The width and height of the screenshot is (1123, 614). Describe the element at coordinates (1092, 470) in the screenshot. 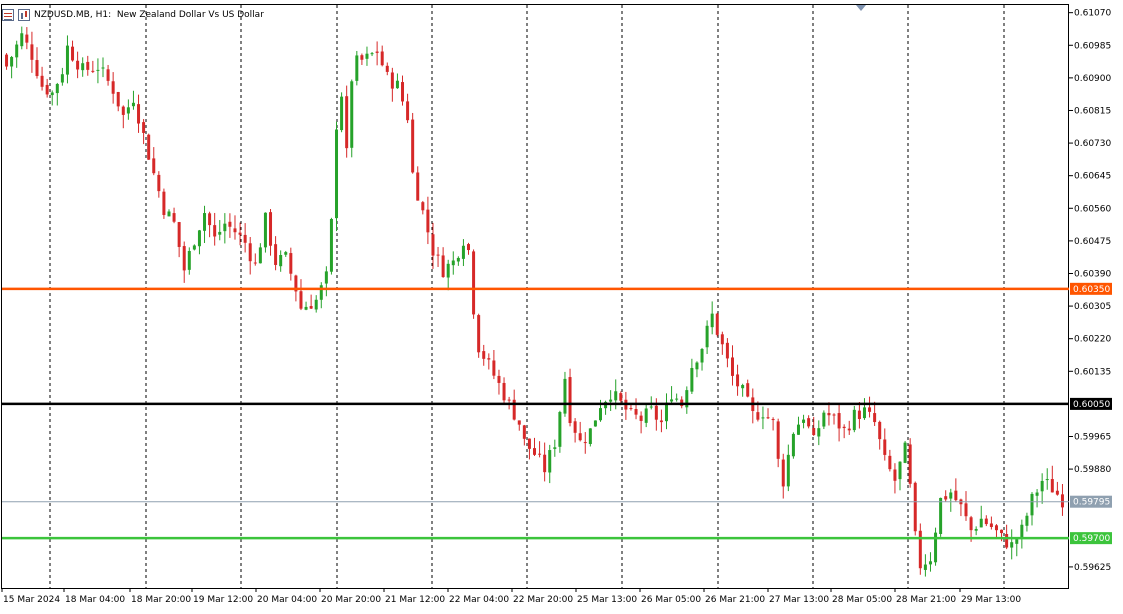

I see `y-tick-label: 0.59880` at that location.